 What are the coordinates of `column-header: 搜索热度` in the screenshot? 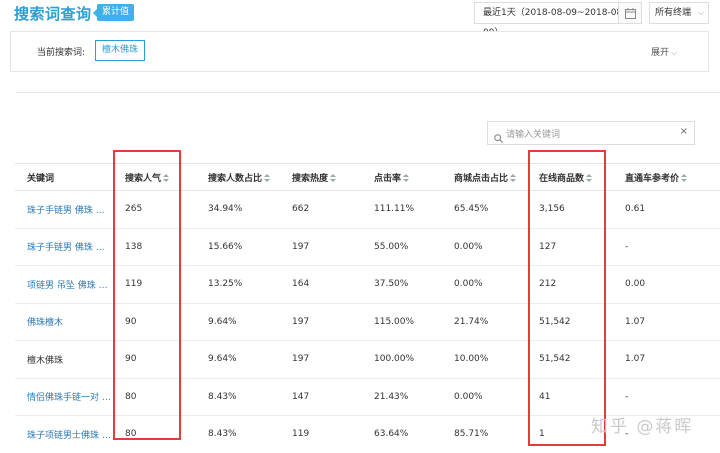 It's located at (321, 177).